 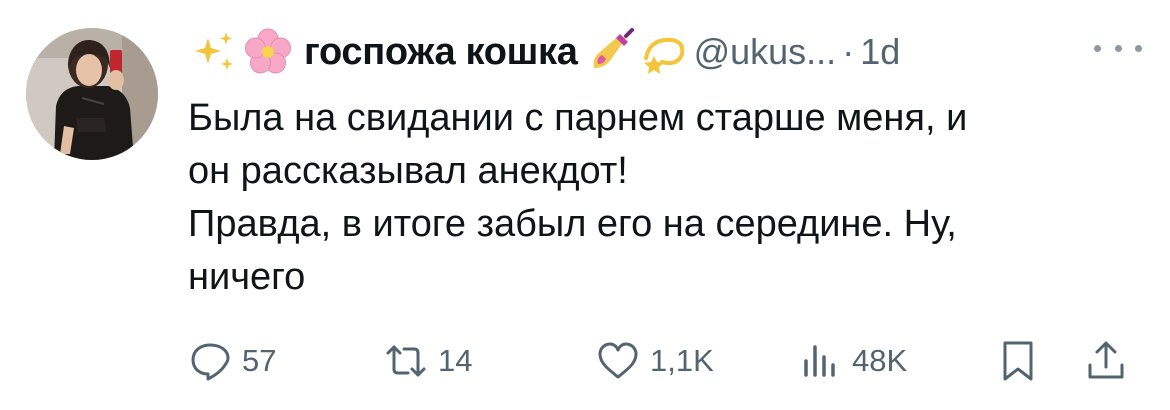 I want to click on reply-button: 57, so click(x=232, y=361).